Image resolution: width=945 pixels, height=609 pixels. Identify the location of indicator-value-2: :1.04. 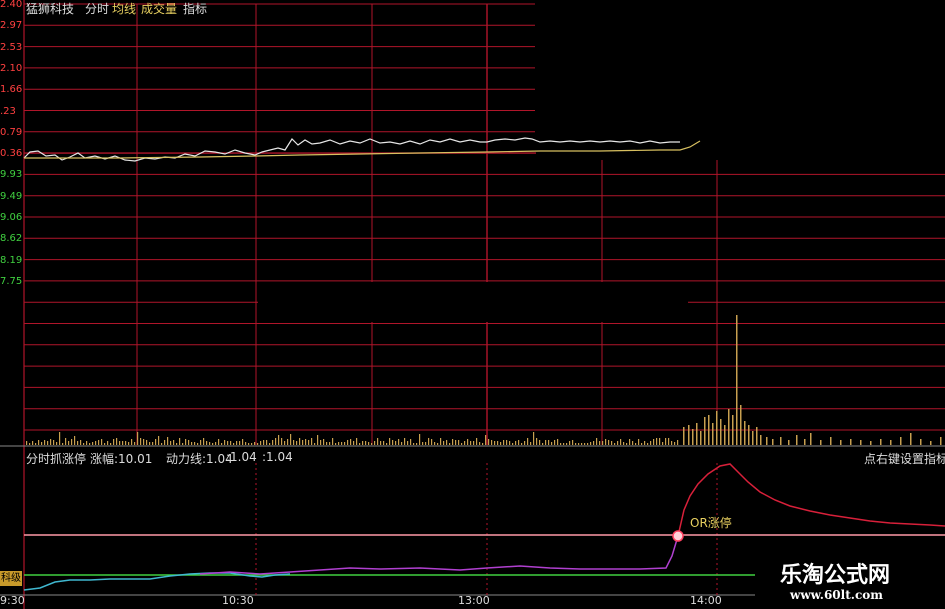
(241, 457).